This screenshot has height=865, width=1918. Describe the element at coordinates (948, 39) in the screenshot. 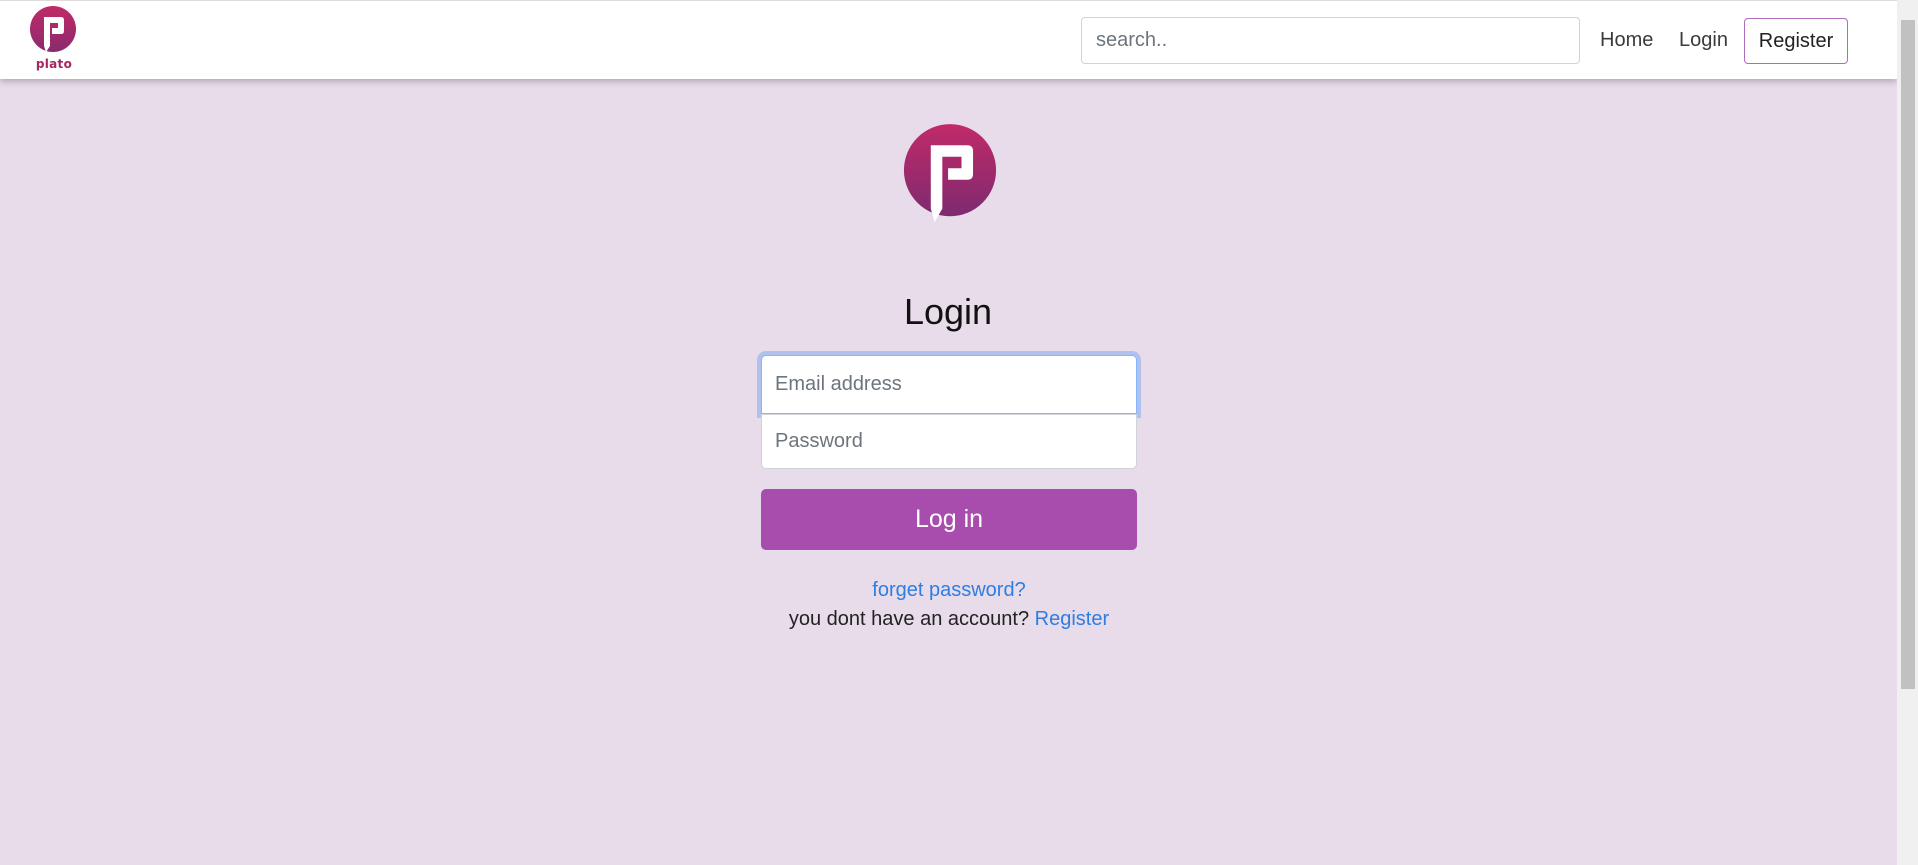

I see `top-navbar: plato Home Login Register` at that location.